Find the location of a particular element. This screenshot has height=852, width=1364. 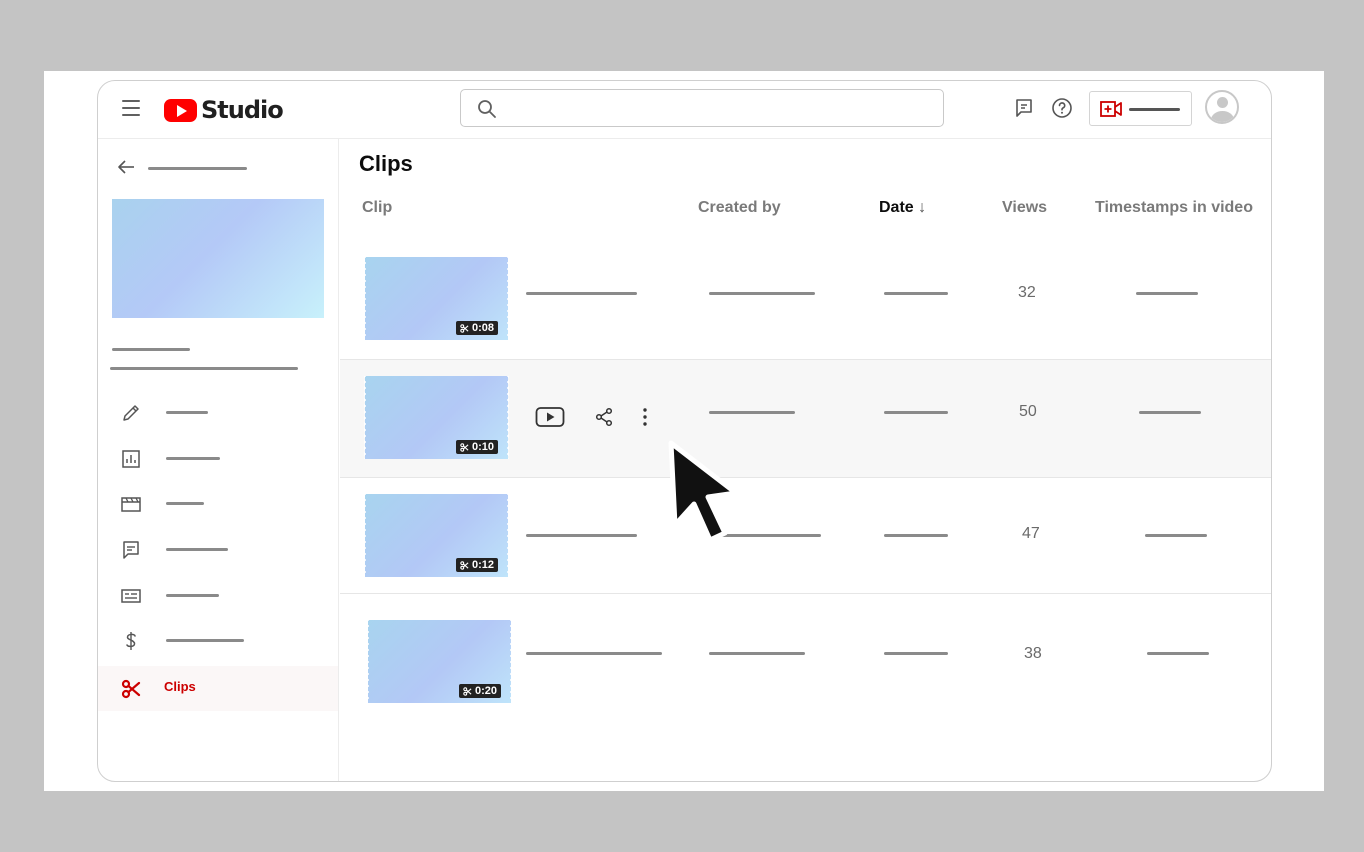

video-name-placeholder is located at coordinates (204, 368).